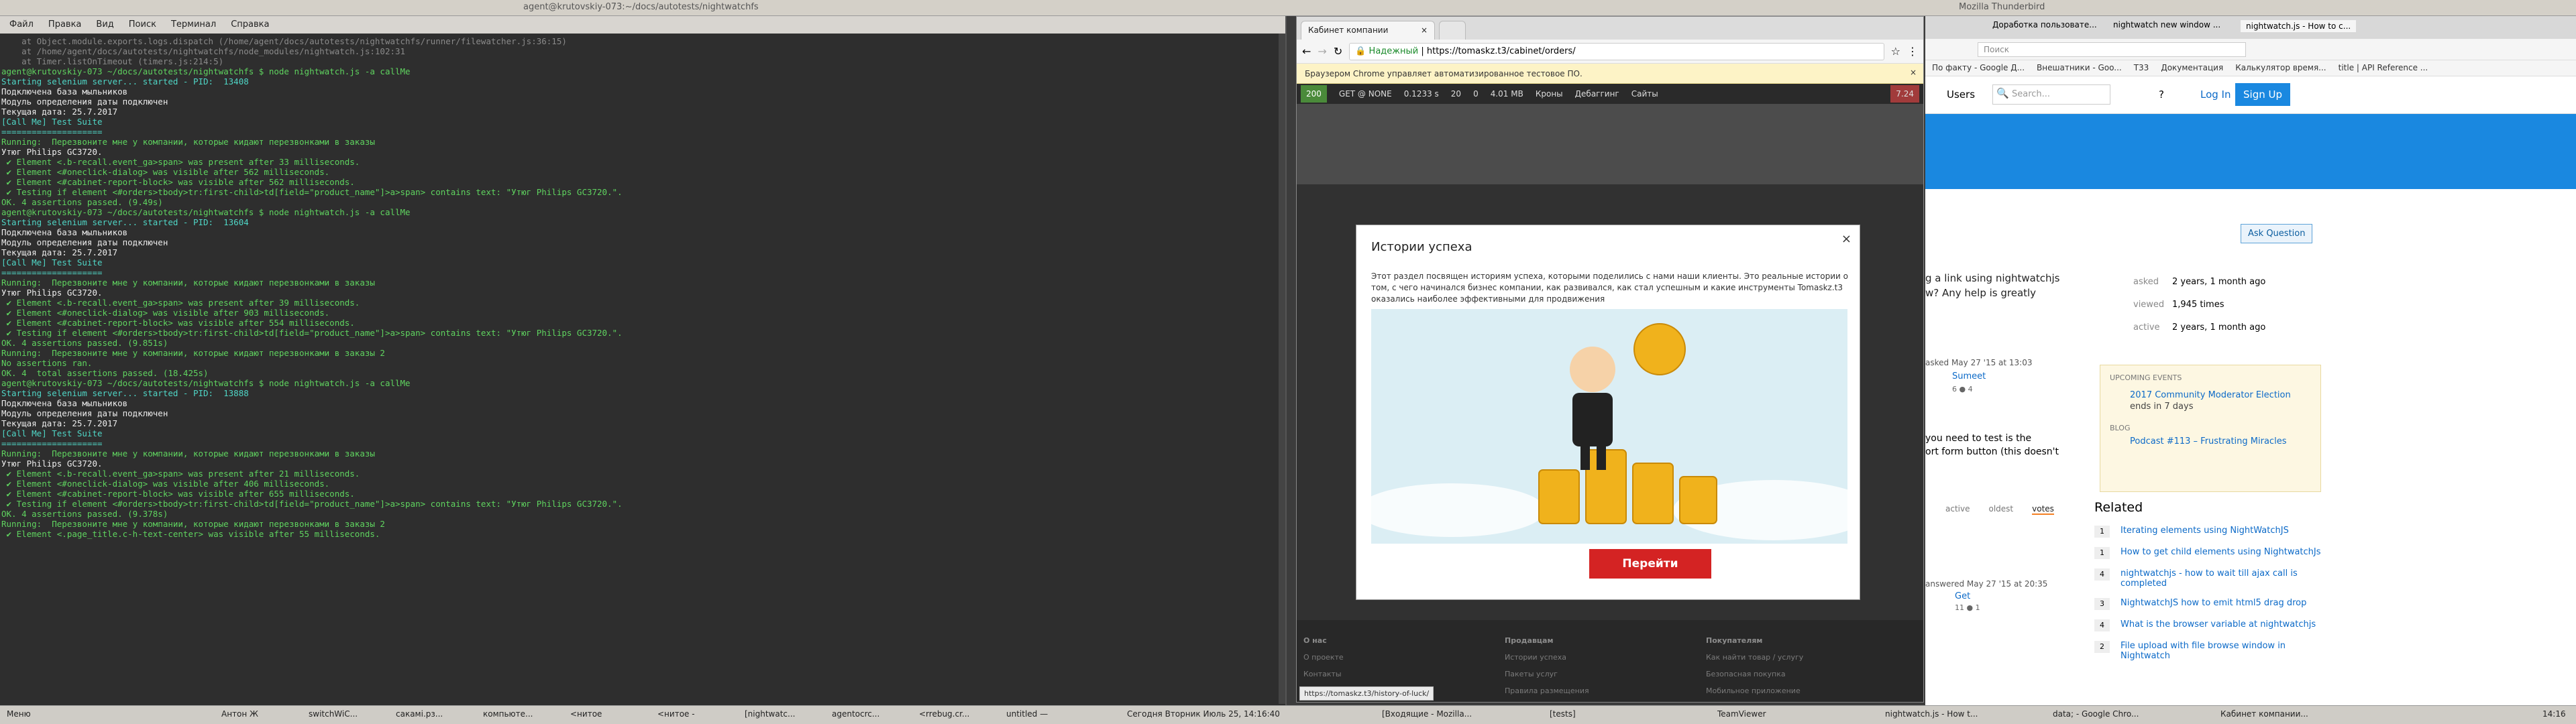 This screenshot has width=2576, height=724. Describe the element at coordinates (1452, 30) in the screenshot. I see `new-tab-button` at that location.